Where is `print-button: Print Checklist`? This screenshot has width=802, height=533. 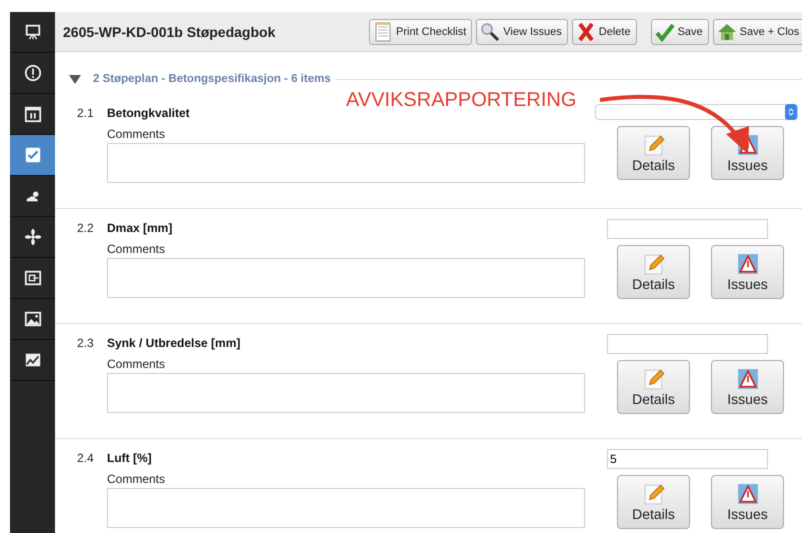
print-button: Print Checklist is located at coordinates (420, 31).